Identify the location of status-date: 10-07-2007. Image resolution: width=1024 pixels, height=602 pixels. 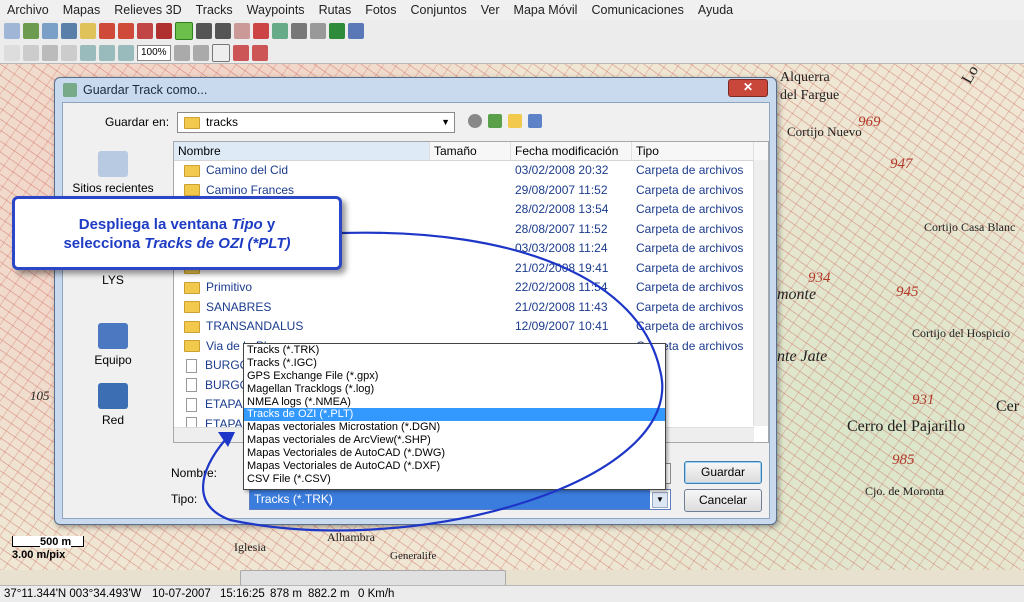
(181, 594).